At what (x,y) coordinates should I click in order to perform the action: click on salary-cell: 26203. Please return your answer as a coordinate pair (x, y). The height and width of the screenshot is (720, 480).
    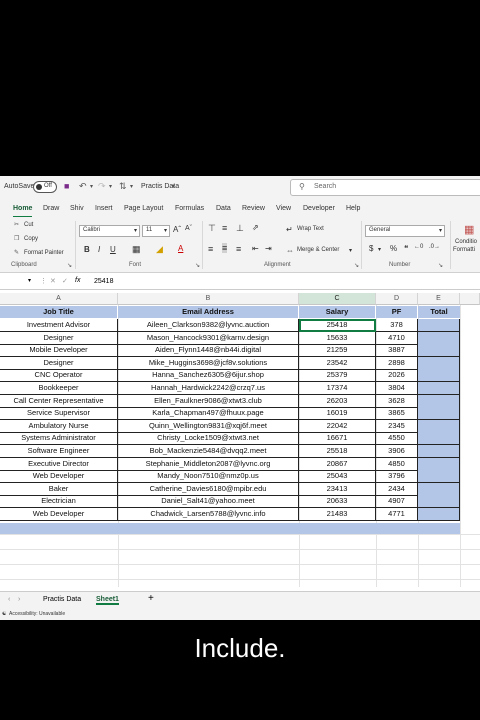
    Looking at the image, I should click on (337, 401).